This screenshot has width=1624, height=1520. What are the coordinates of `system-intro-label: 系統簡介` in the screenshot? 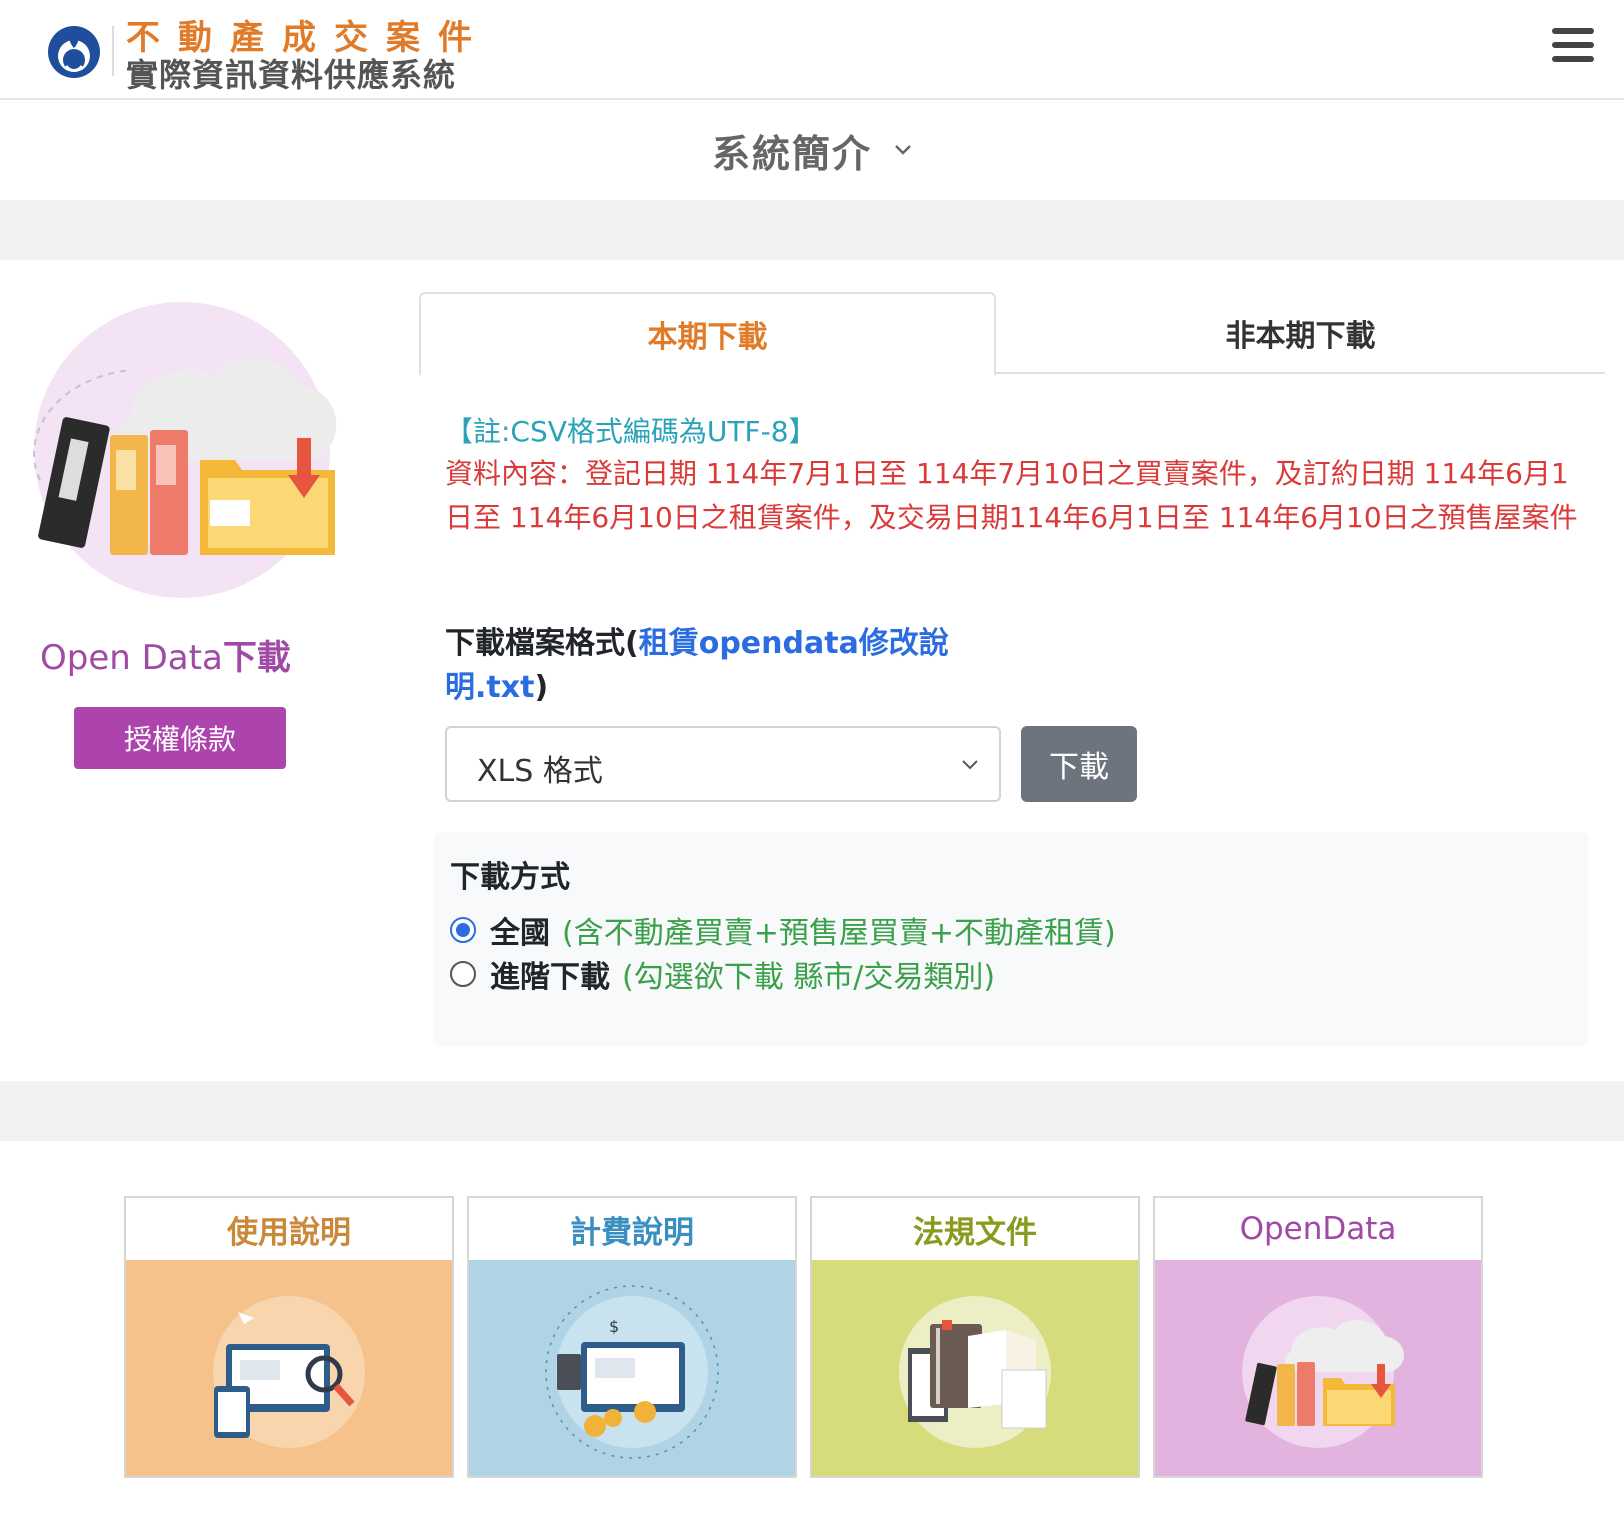 It's located at (791, 153).